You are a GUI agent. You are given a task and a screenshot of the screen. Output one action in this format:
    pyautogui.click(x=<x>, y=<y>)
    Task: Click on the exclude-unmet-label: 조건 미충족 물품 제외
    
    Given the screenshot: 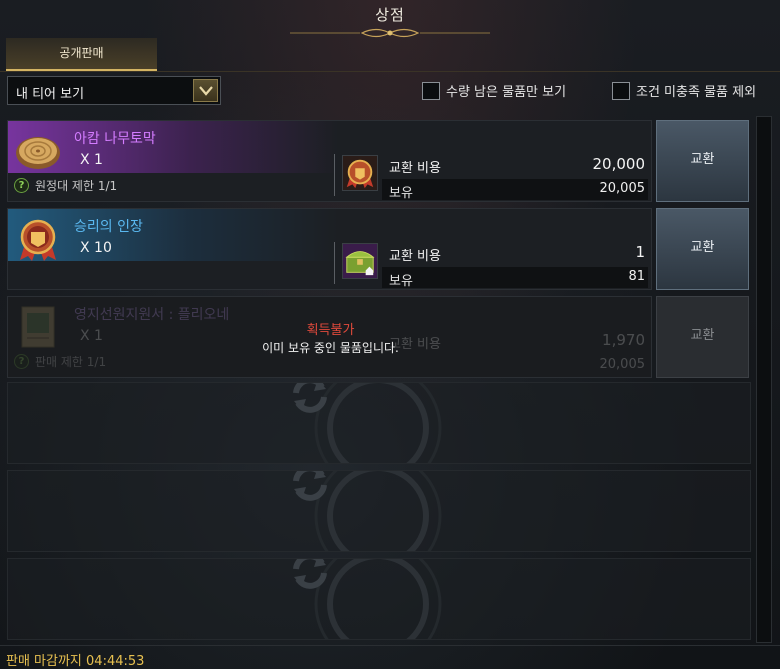 What is the action you would take?
    pyautogui.click(x=696, y=92)
    